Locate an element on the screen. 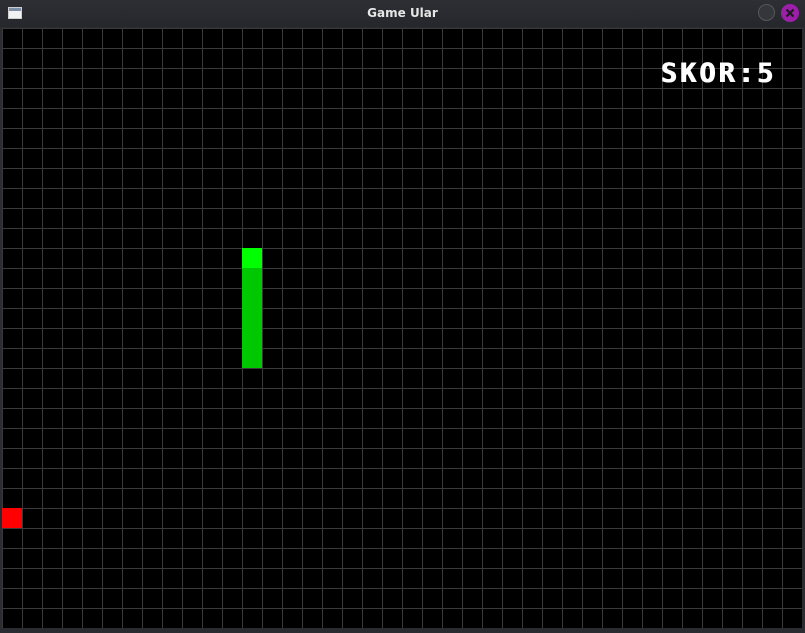 This screenshot has width=805, height=633. title-bar: Game Ular is located at coordinates (402, 13).